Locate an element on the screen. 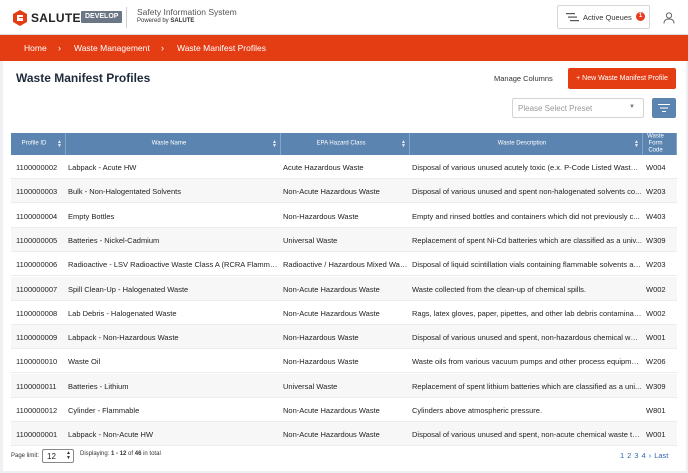  cell-waste-name: Cylinder - Flammable is located at coordinates (104, 410).